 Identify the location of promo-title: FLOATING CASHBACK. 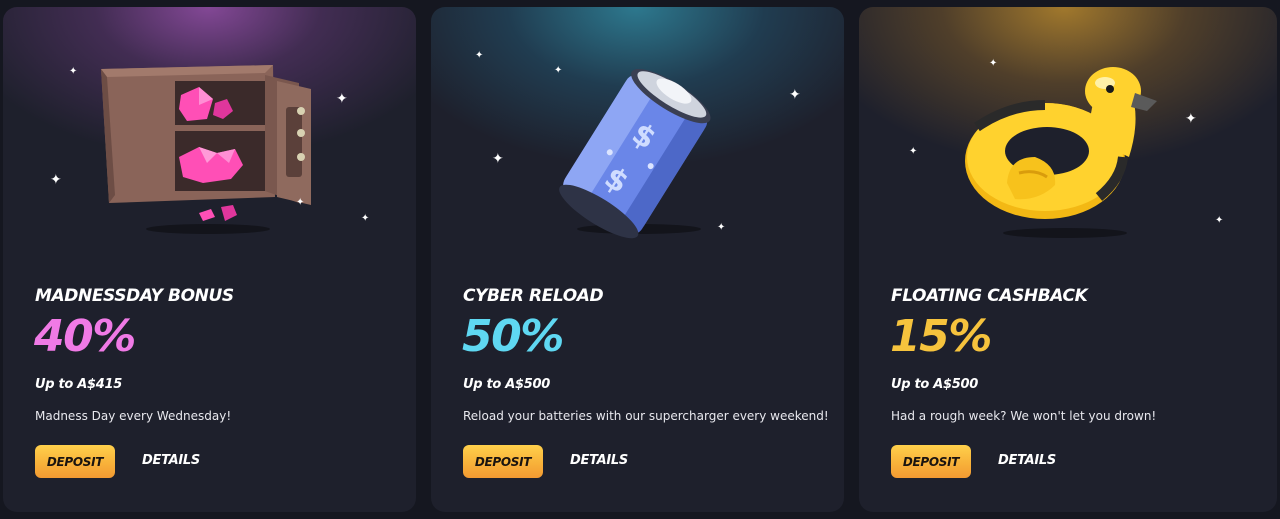
(989, 296).